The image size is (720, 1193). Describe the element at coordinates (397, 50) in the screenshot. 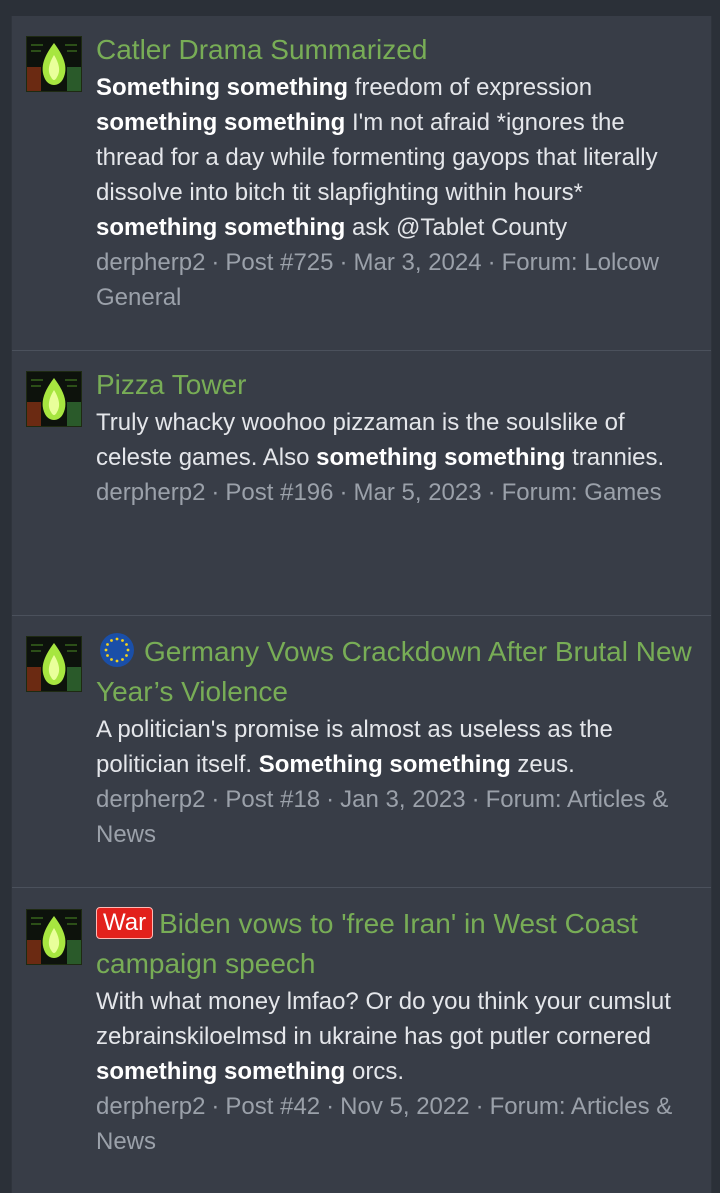

I see `result-title-link: Catler Drama Summarized` at that location.